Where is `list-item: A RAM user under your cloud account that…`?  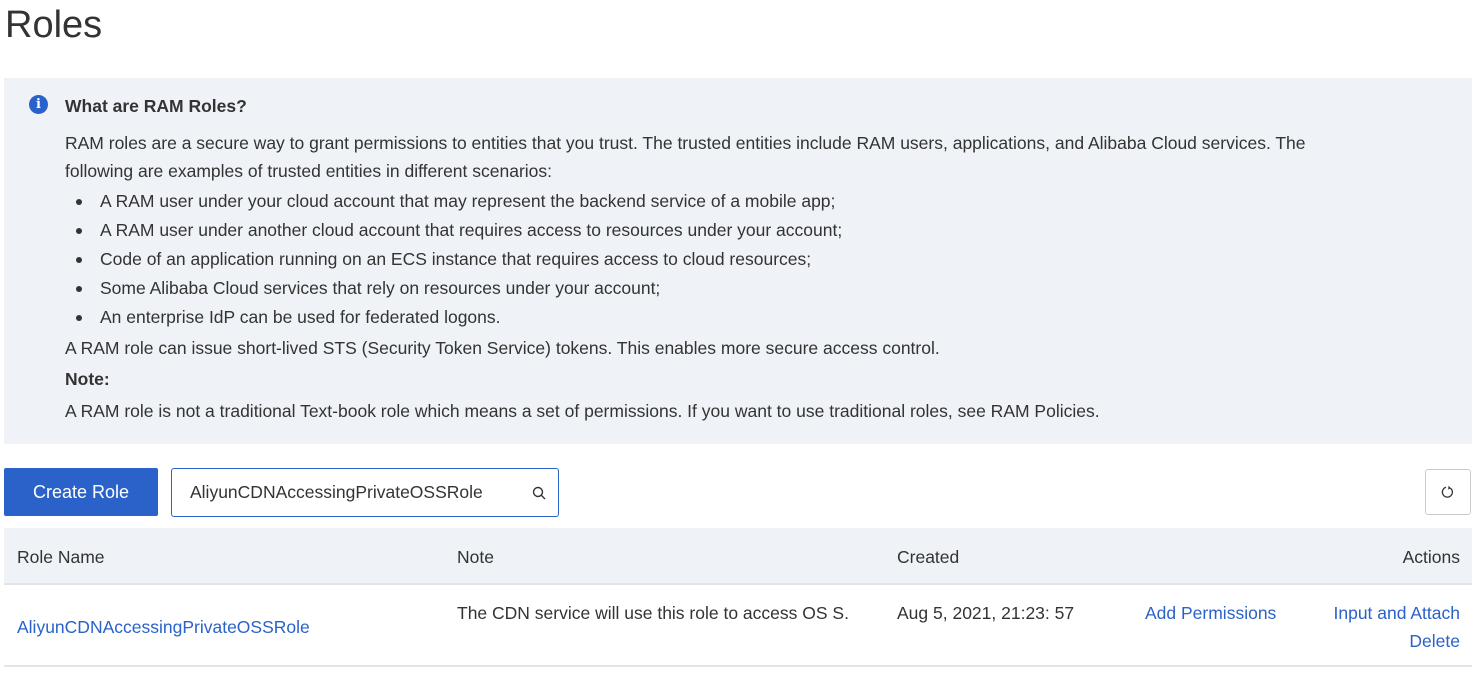 list-item: A RAM user under your cloud account that… is located at coordinates (768, 201).